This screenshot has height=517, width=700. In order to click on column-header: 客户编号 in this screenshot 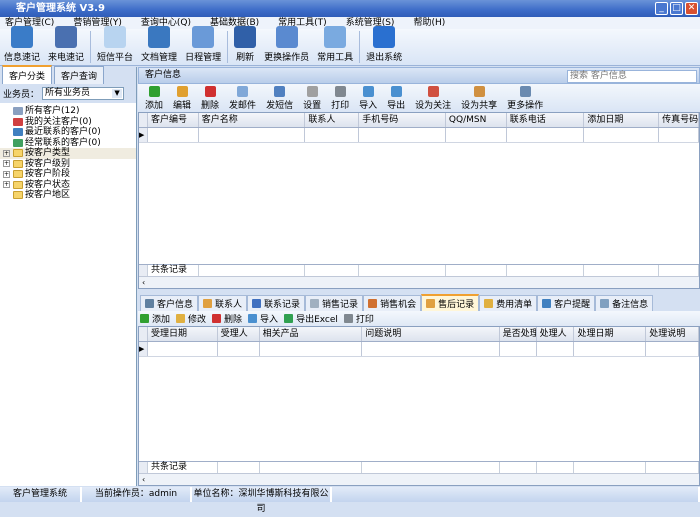, I will do `click(173, 120)`.